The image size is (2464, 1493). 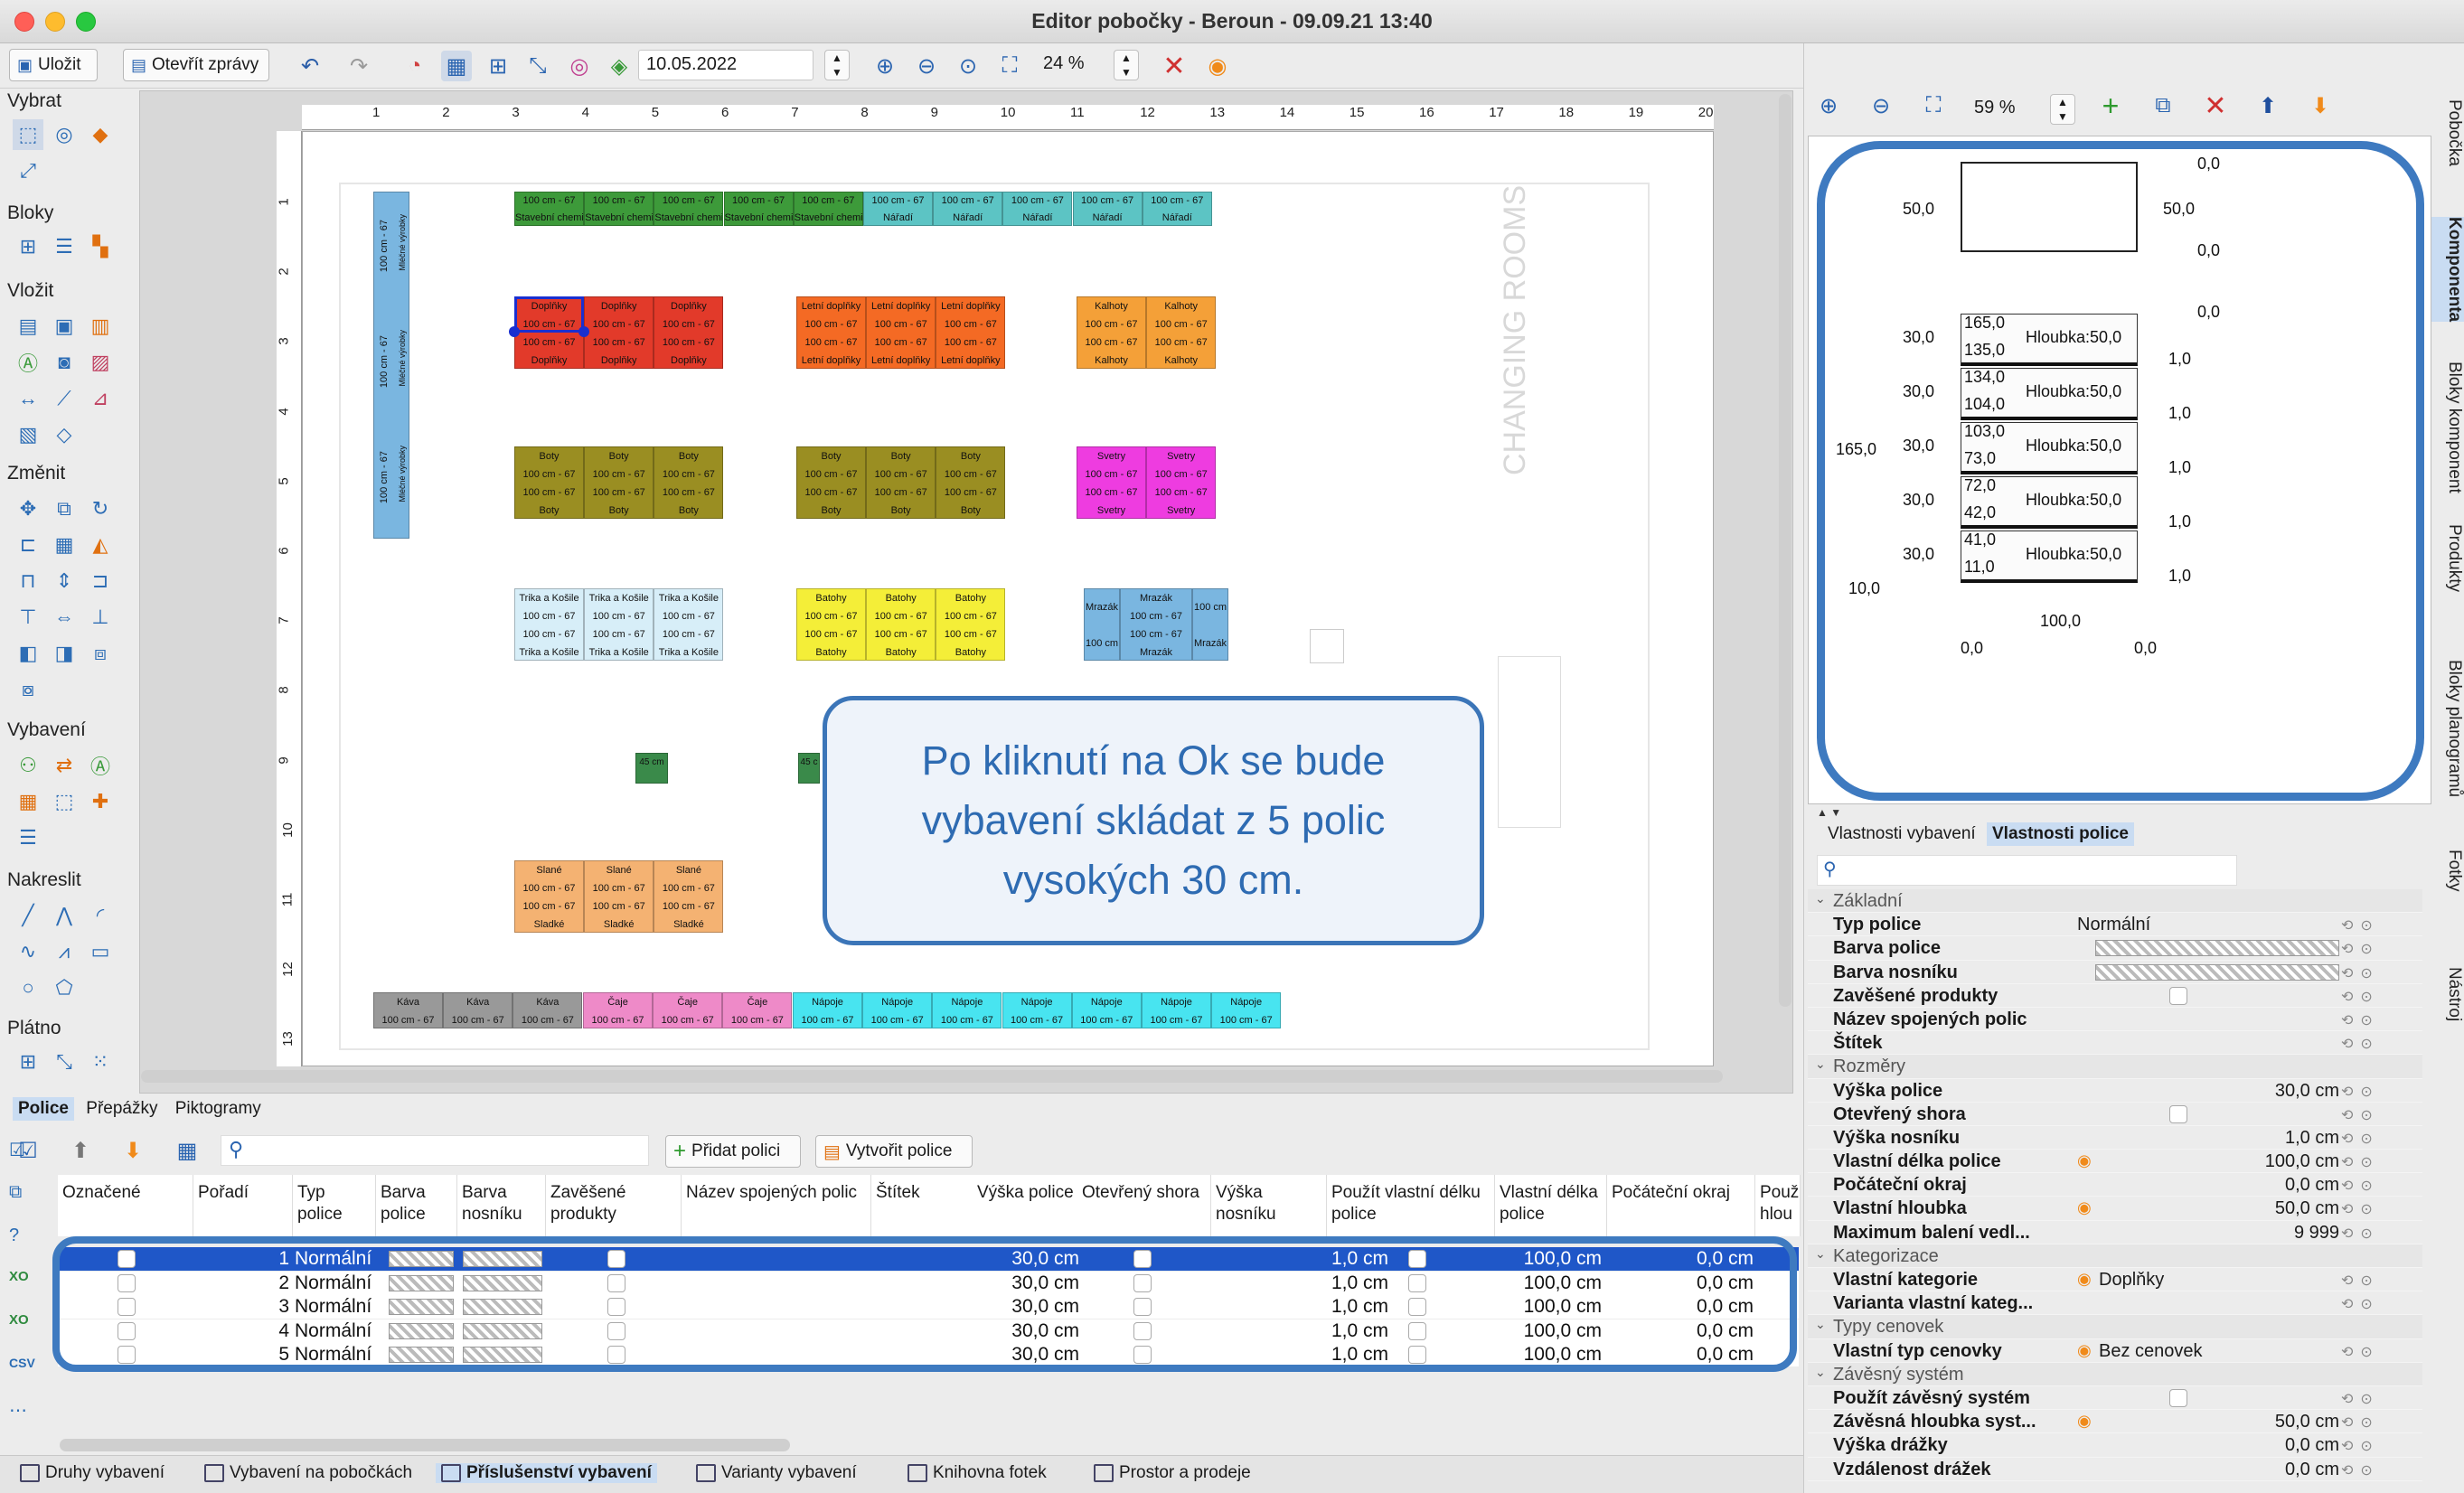 I want to click on rotate-icon: ↻, so click(x=100, y=508).